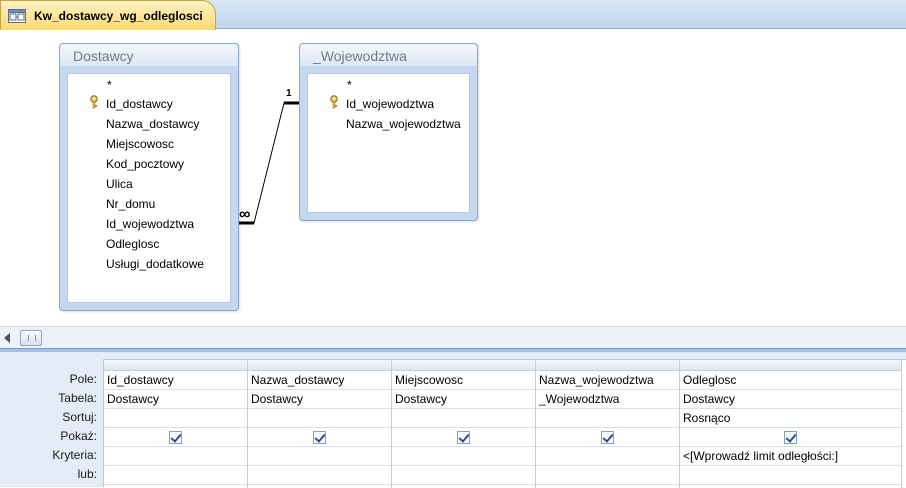  Describe the element at coordinates (31, 338) in the screenshot. I see `scroll-thumb` at that location.